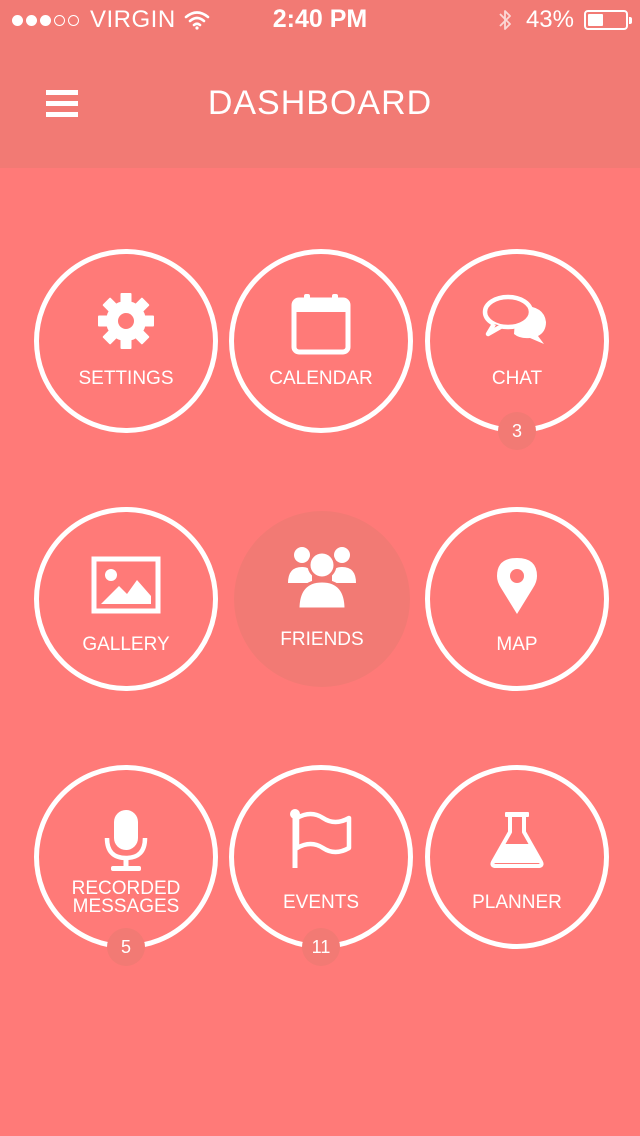 The height and width of the screenshot is (1136, 640). I want to click on calendar-tile: CALENDAR, so click(321, 341).